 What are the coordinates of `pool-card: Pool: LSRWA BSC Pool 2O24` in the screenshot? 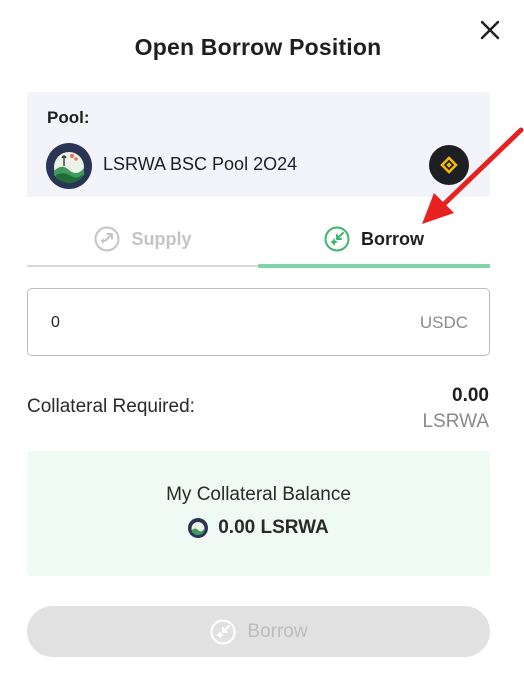 It's located at (258, 144).